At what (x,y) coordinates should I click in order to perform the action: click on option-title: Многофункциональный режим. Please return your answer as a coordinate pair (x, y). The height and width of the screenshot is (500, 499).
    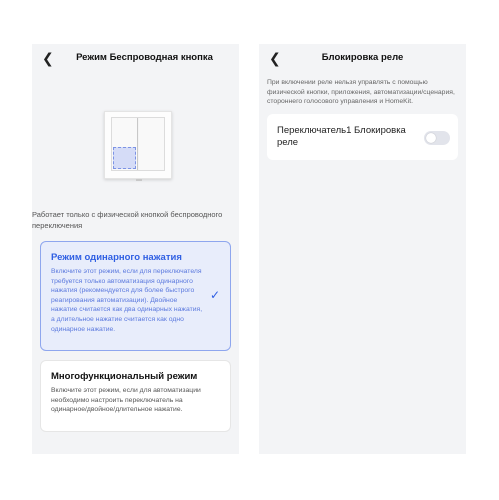
    Looking at the image, I should click on (124, 376).